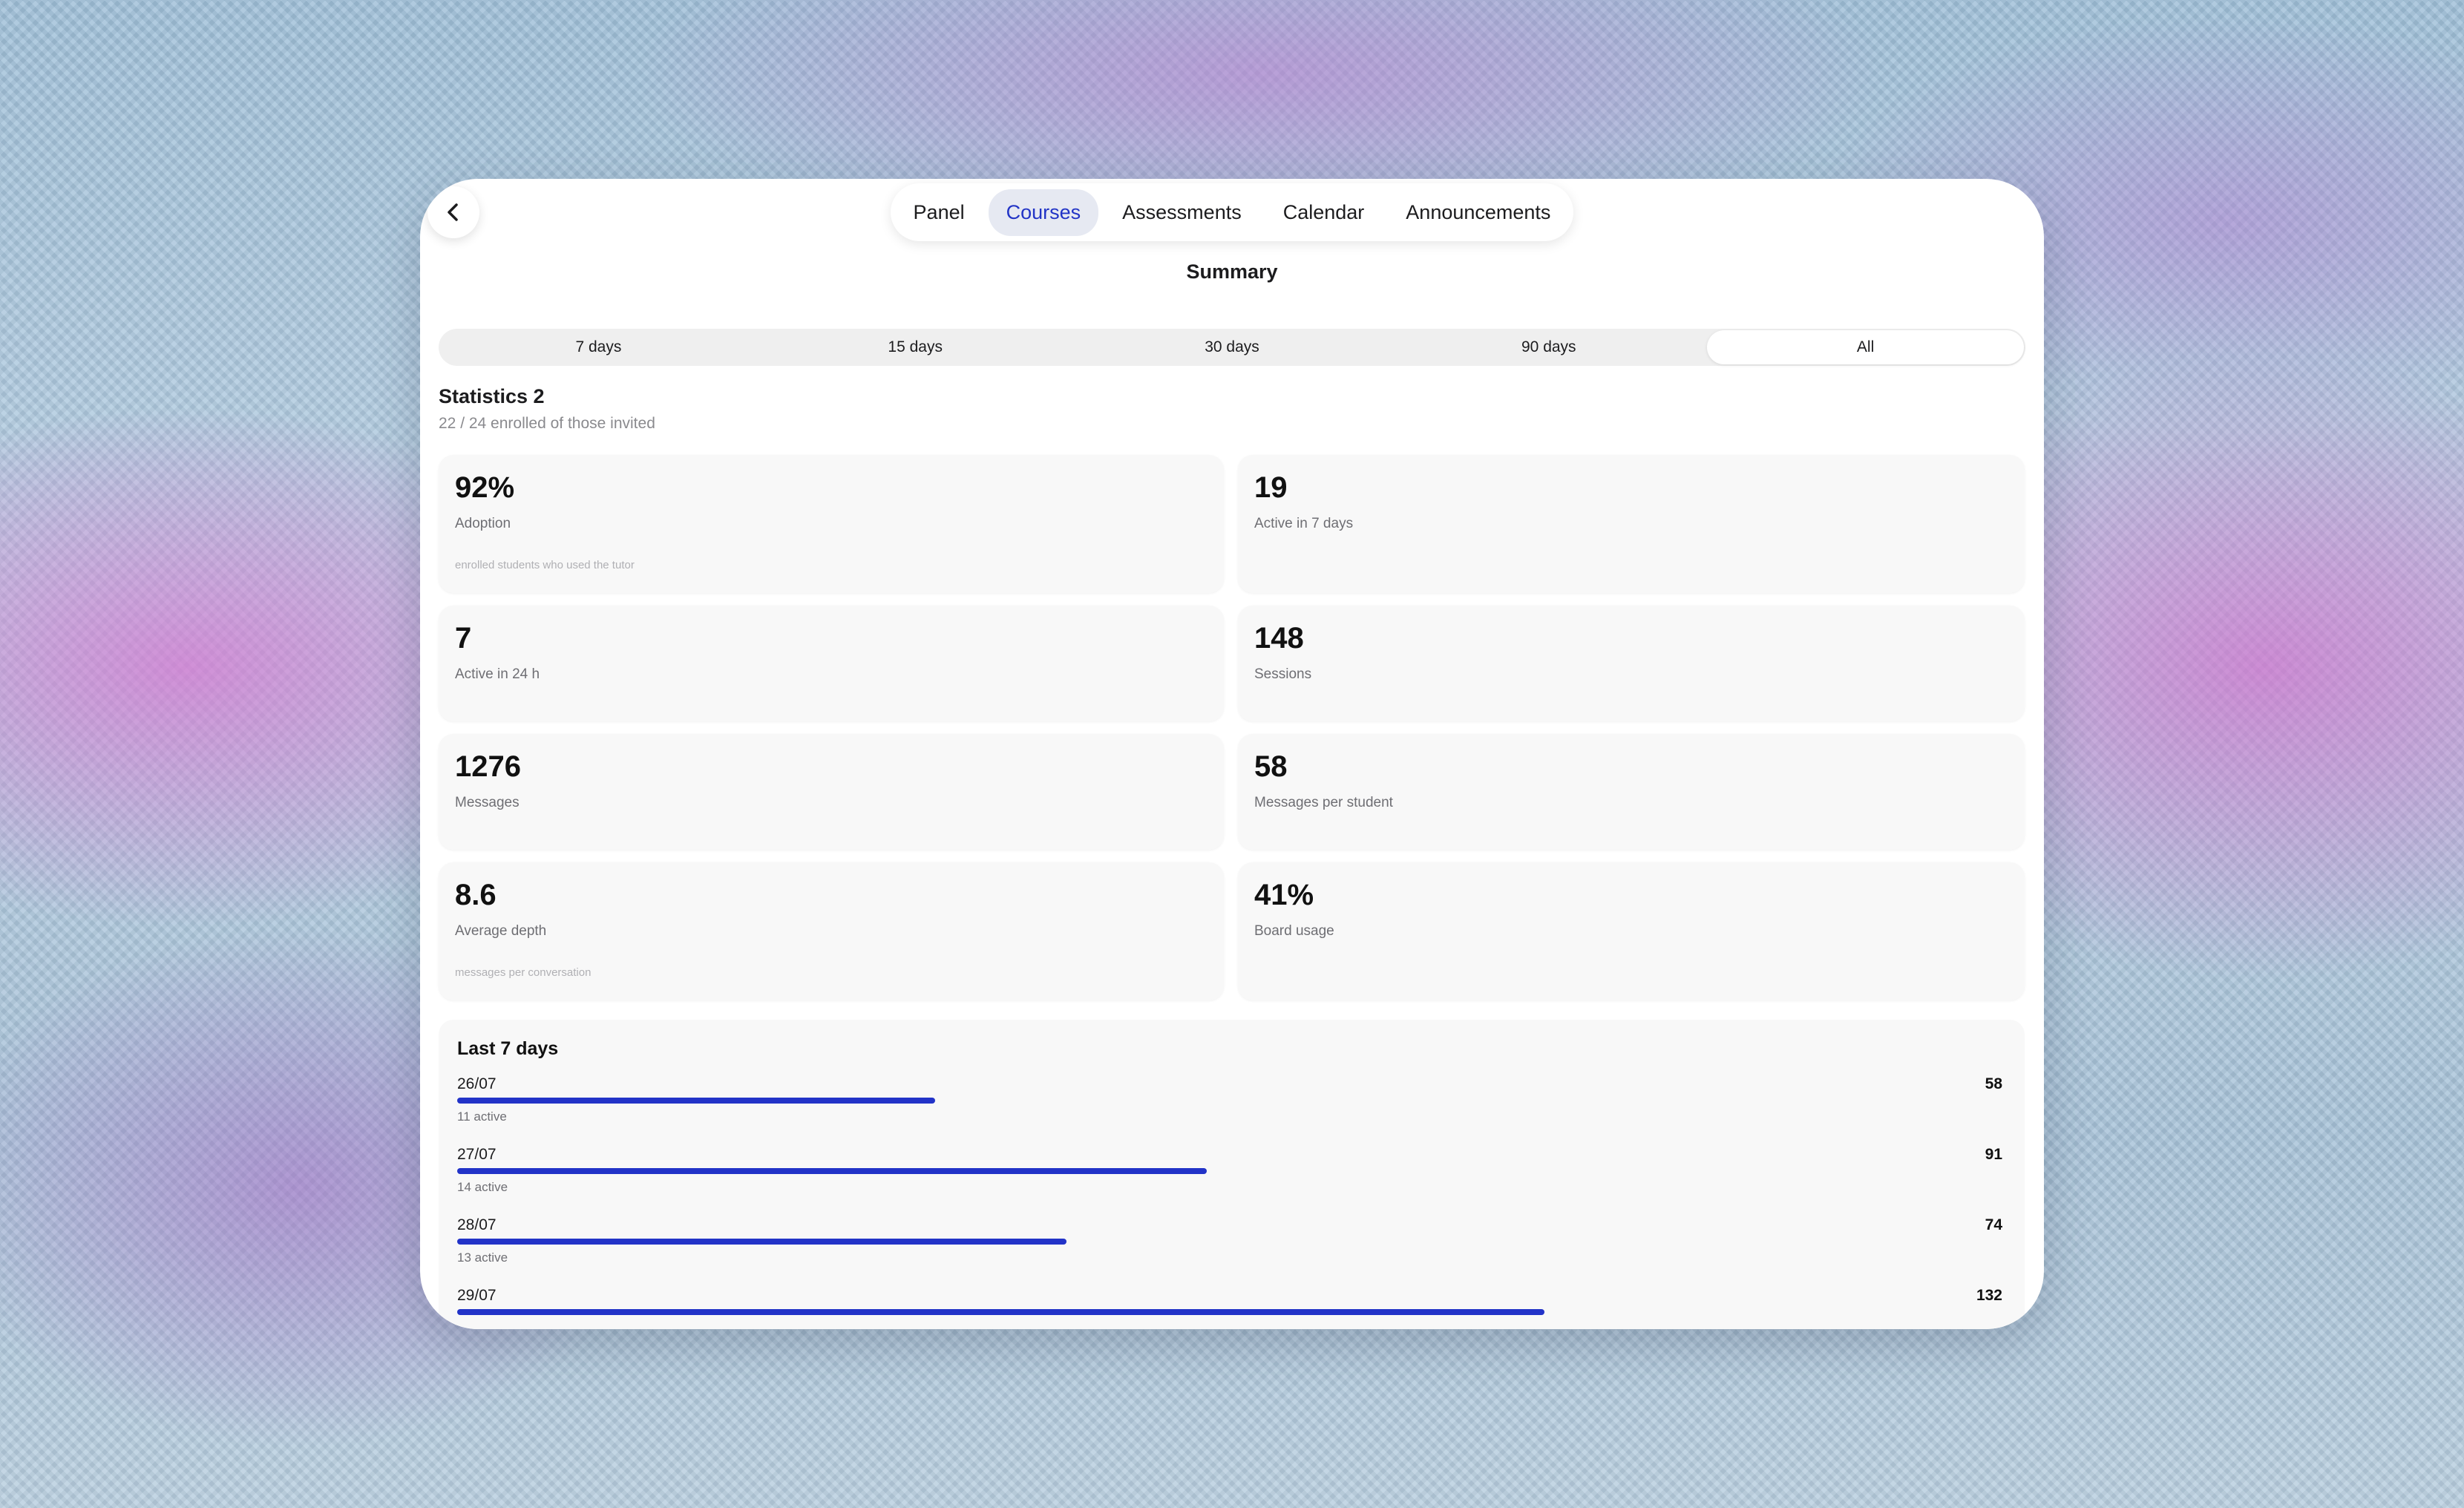 The image size is (2464, 1508). What do you see at coordinates (487, 803) in the screenshot?
I see `stat-label: Messages` at bounding box center [487, 803].